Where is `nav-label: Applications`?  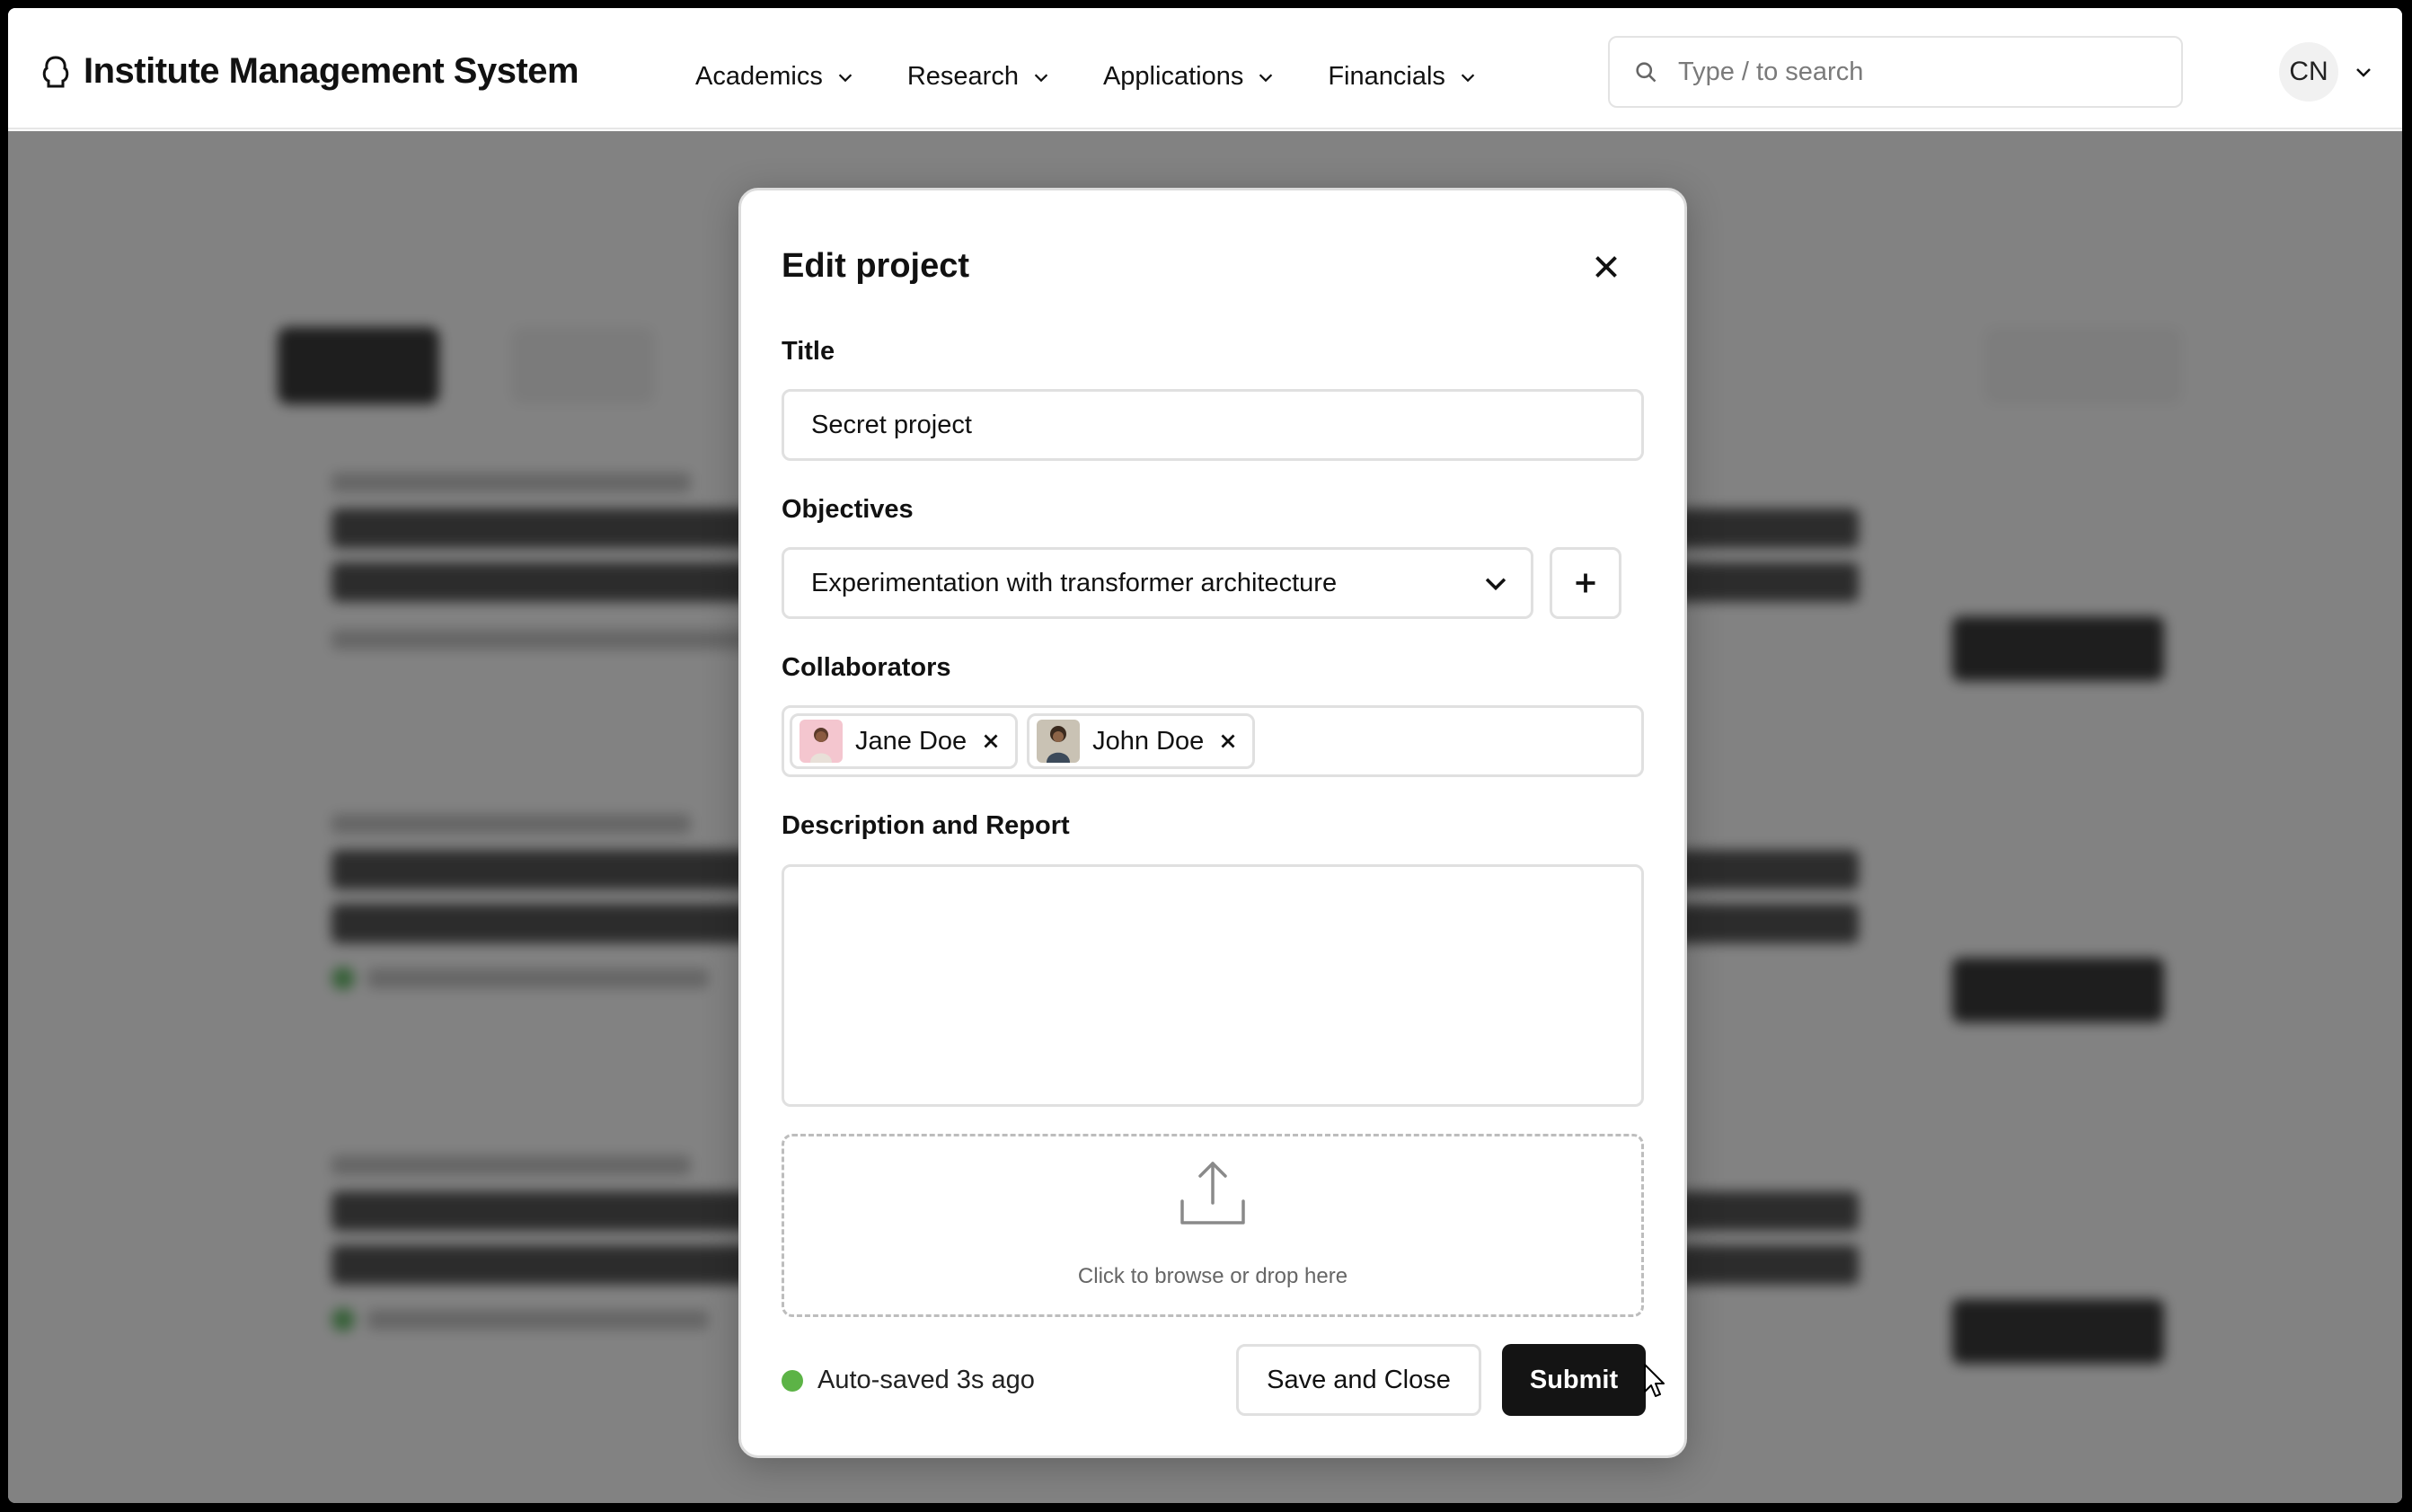
nav-label: Applications is located at coordinates (1173, 77).